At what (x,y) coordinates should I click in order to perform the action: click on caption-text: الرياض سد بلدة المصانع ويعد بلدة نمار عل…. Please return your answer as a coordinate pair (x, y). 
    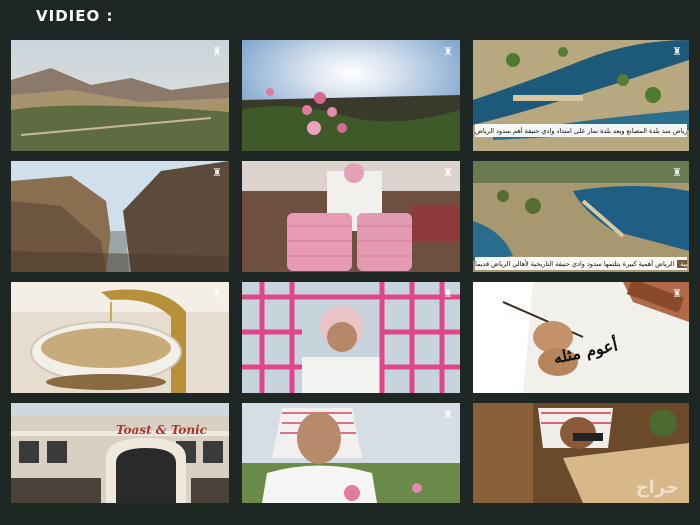
    Looking at the image, I should click on (581, 130).